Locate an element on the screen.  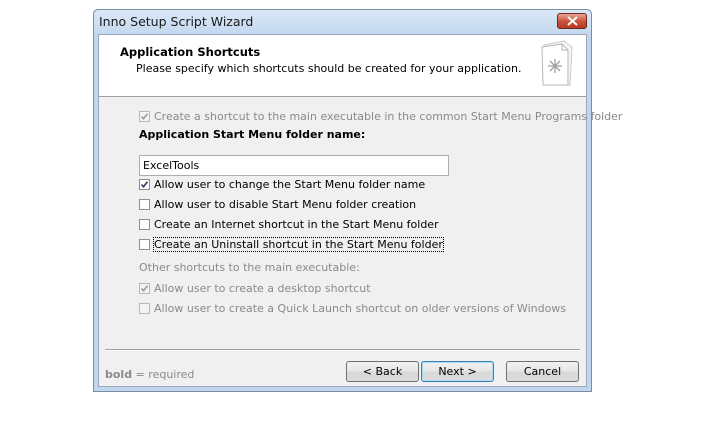
uninstall-shortcut-checkbox is located at coordinates (144, 244).